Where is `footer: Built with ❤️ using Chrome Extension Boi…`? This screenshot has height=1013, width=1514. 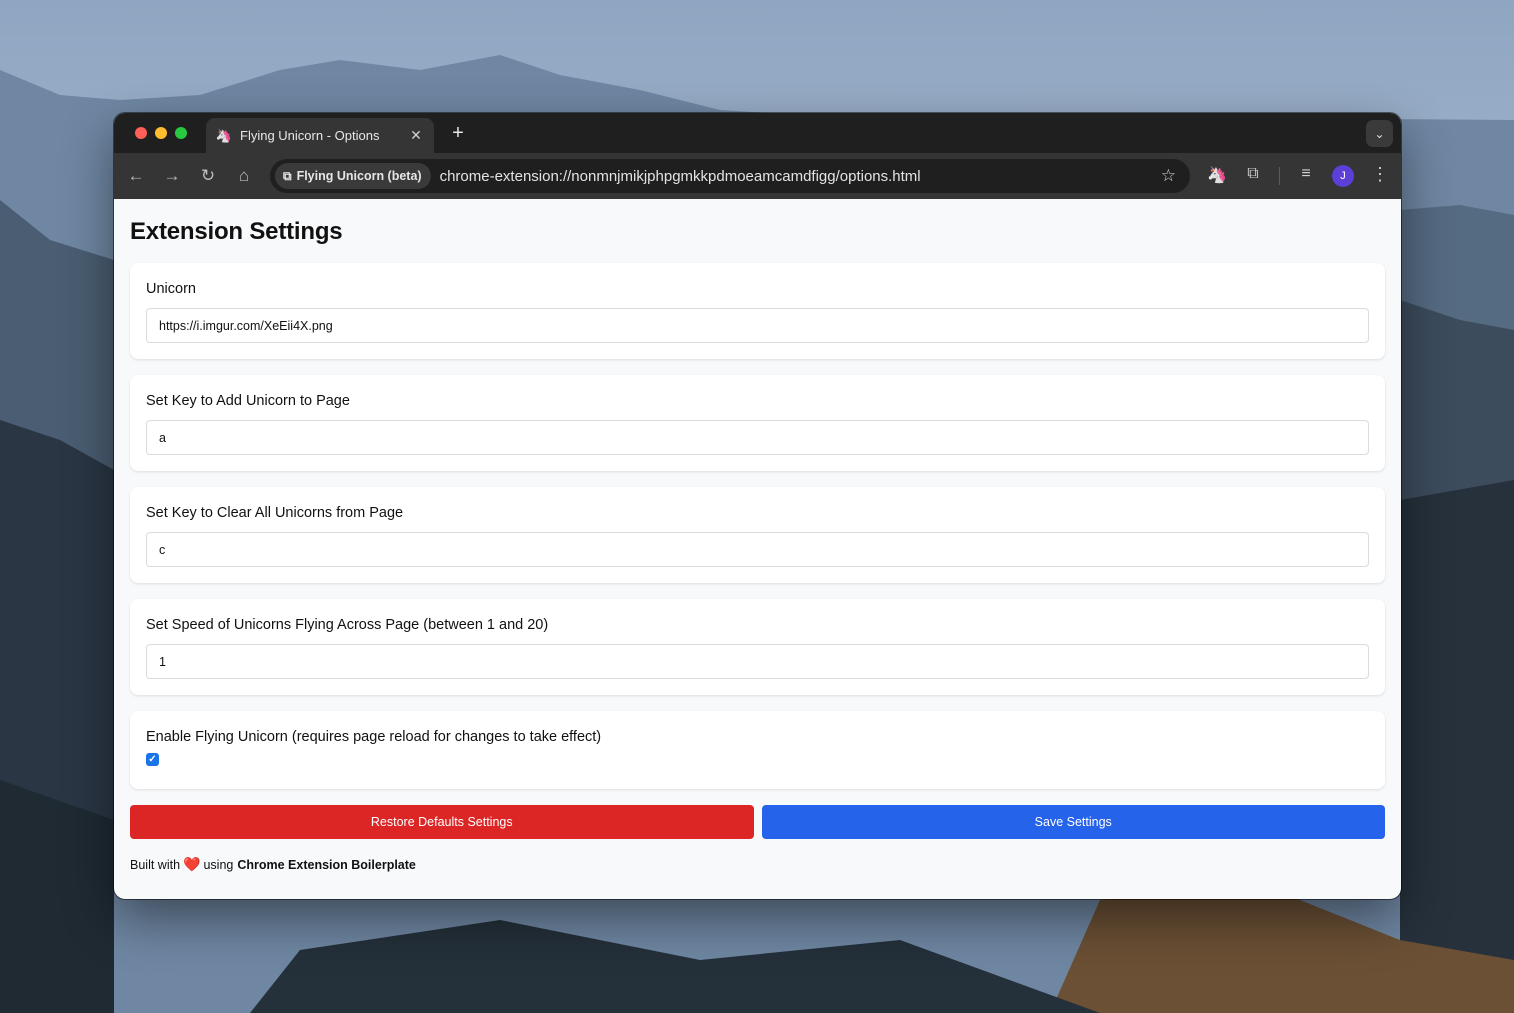
footer: Built with ❤️ using Chrome Extension Boi… is located at coordinates (757, 864).